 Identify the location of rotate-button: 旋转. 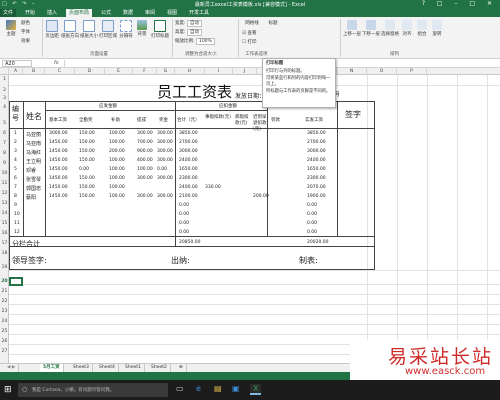
(437, 28).